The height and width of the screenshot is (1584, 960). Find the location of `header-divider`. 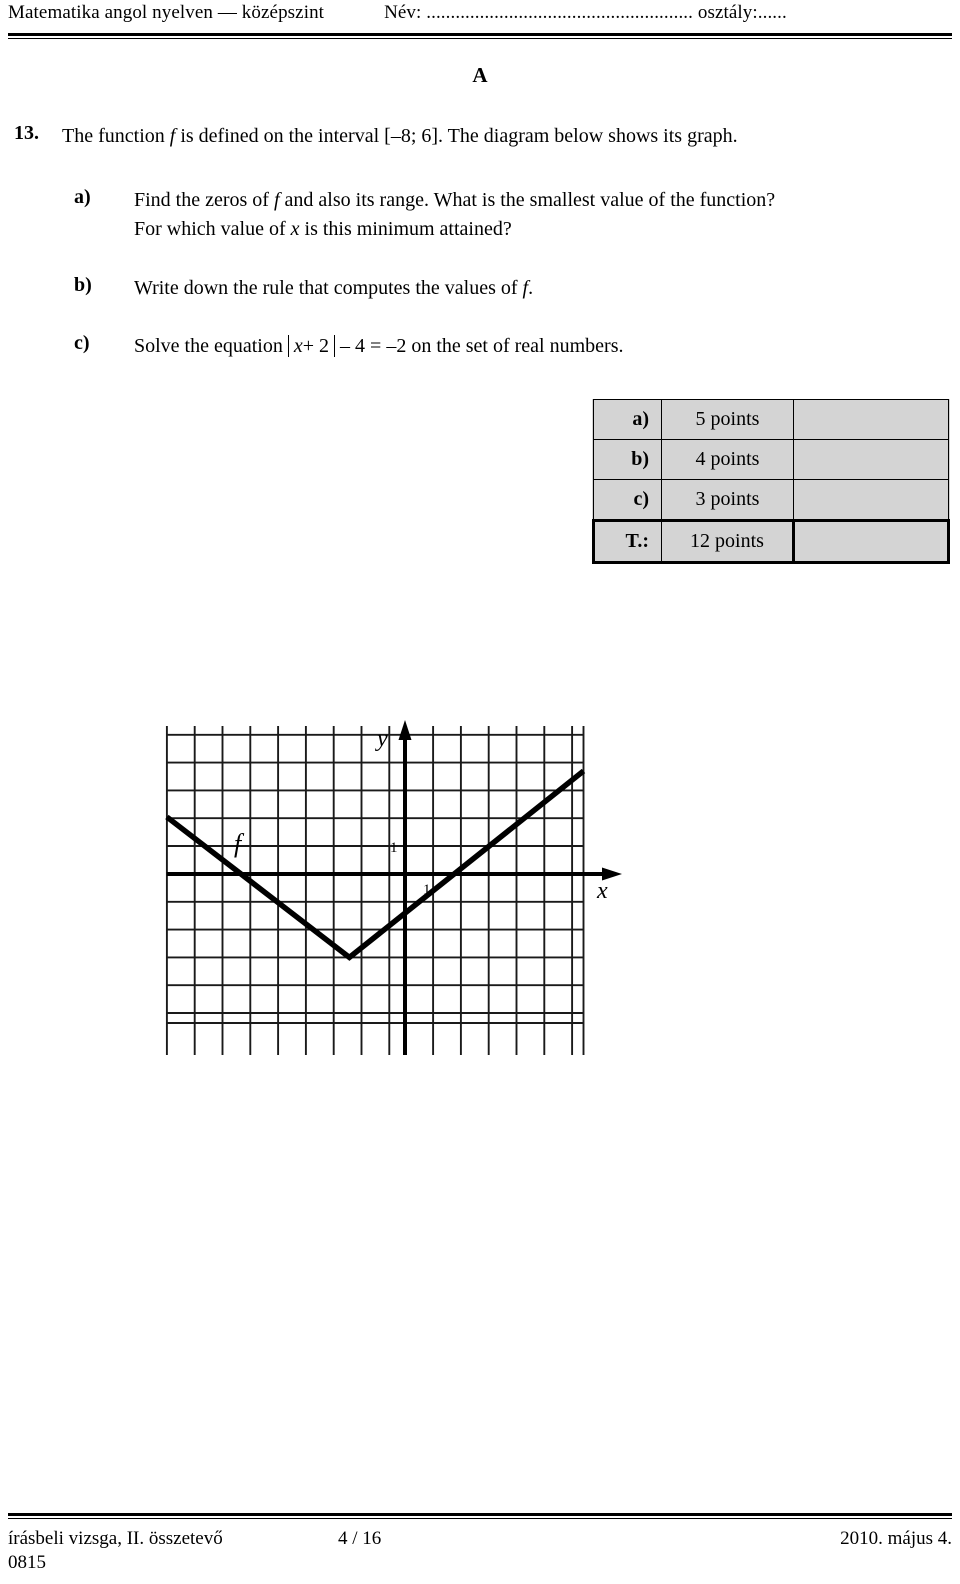

header-divider is located at coordinates (480, 36).